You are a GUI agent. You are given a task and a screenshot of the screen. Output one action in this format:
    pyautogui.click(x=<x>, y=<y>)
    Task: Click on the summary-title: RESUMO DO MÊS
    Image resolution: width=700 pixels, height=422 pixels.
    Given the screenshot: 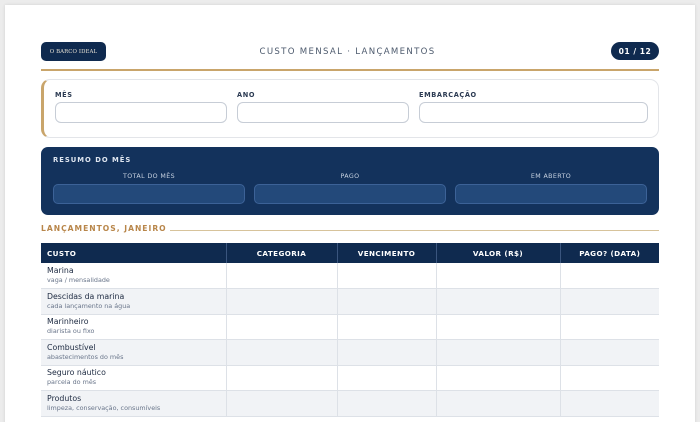 What is the action you would take?
    pyautogui.click(x=92, y=160)
    